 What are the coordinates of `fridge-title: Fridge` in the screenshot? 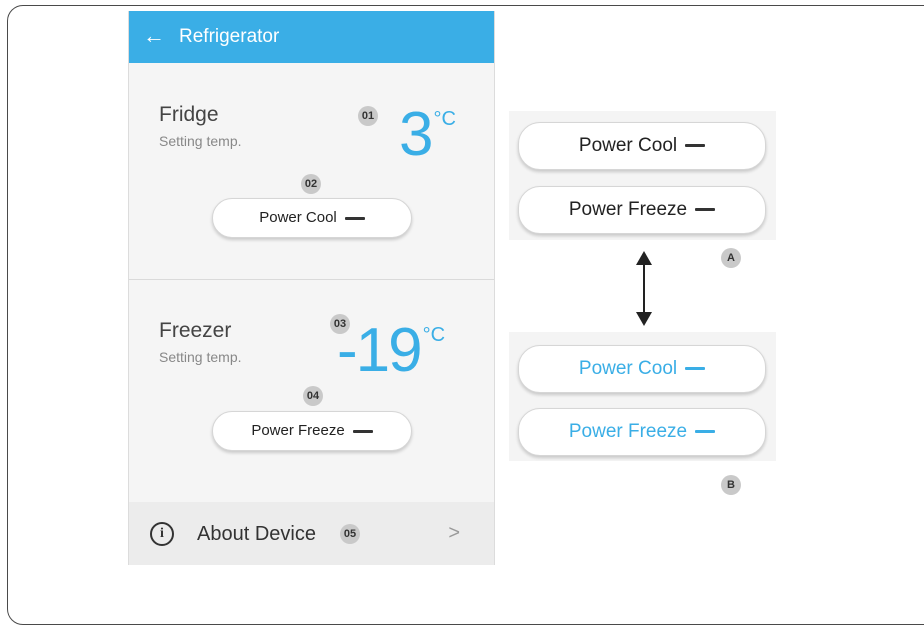 It's located at (189, 114).